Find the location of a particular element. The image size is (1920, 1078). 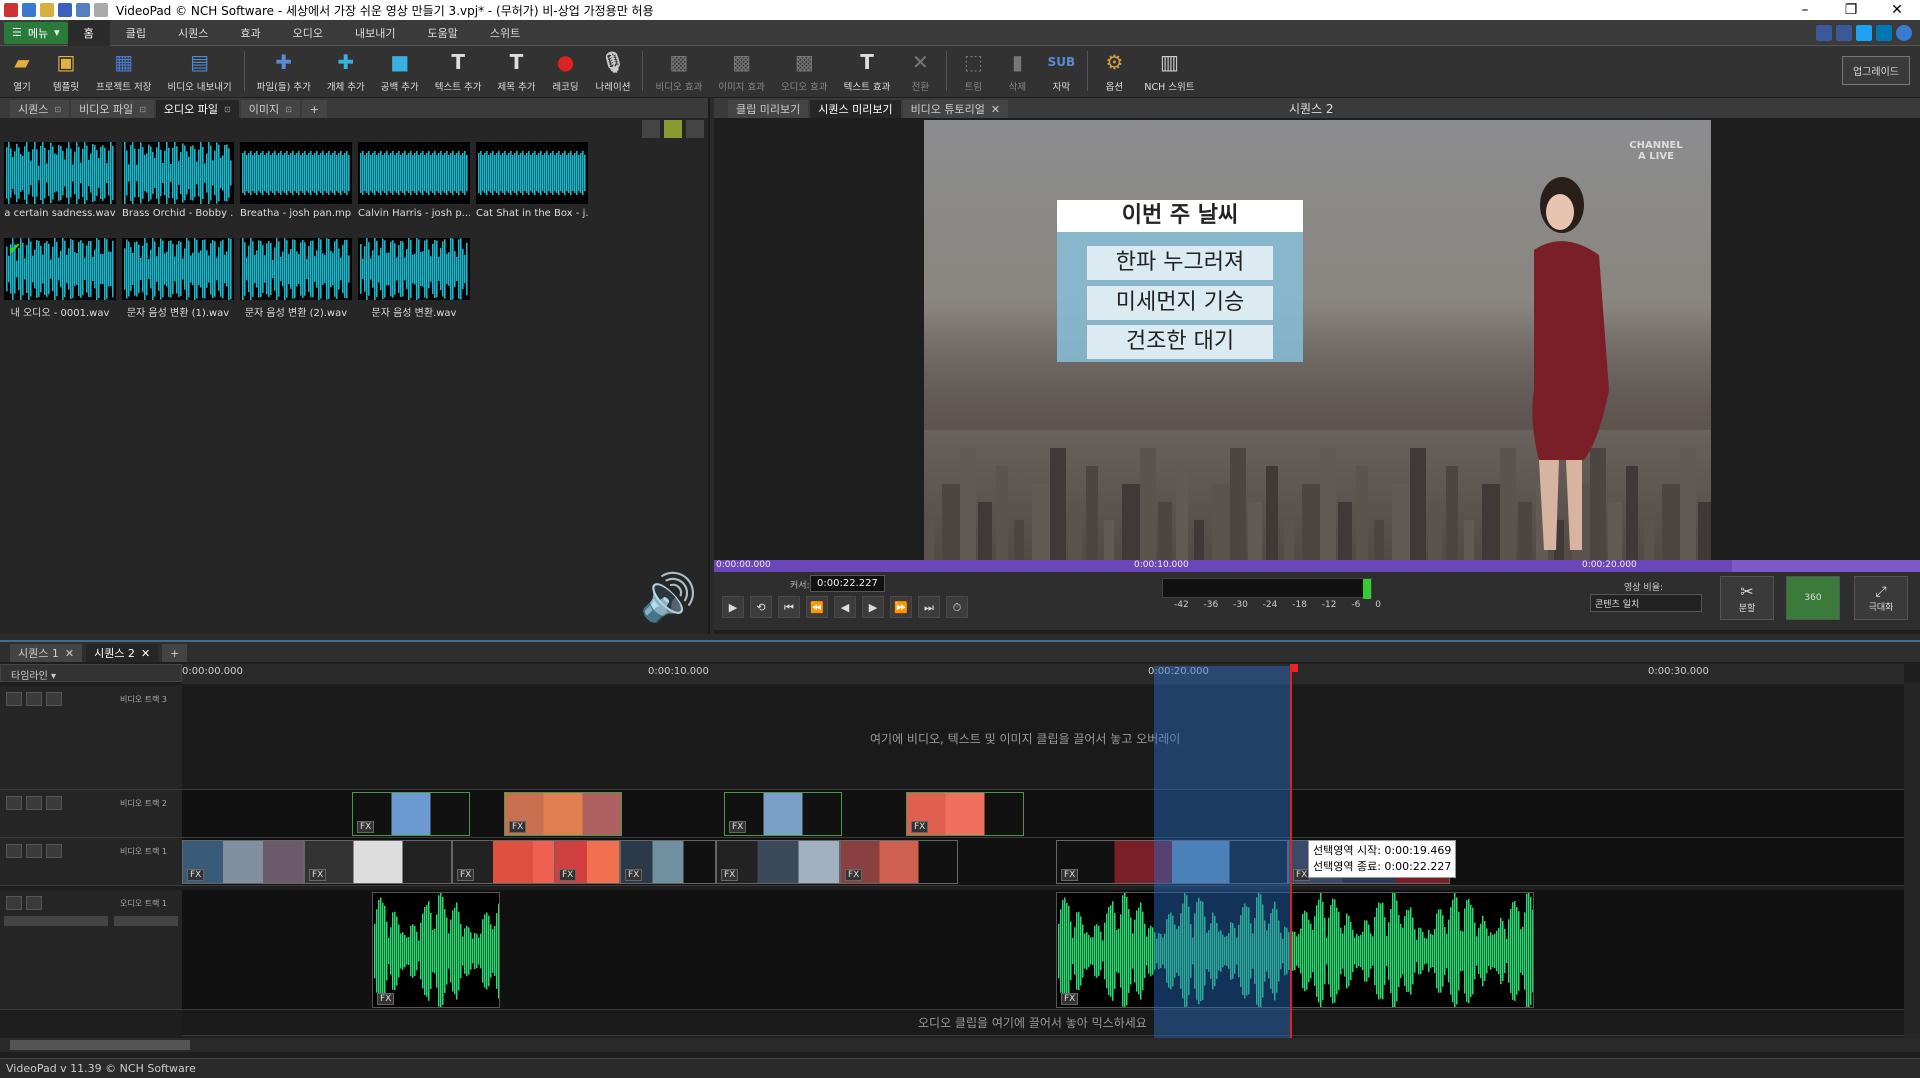

tab-sequence-preview: 시퀀스 미리보기 is located at coordinates (855, 109).